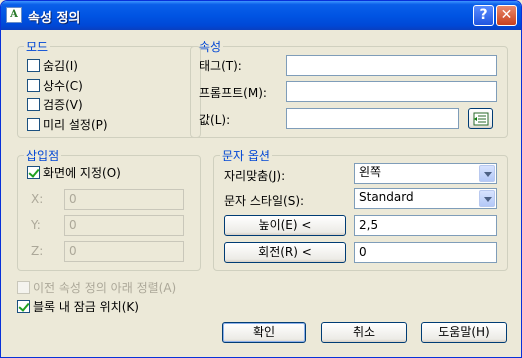 The width and height of the screenshot is (522, 358). Describe the element at coordinates (86, 306) in the screenshot. I see `lock-position-label: 블록 내 잠금 위치(K)` at that location.